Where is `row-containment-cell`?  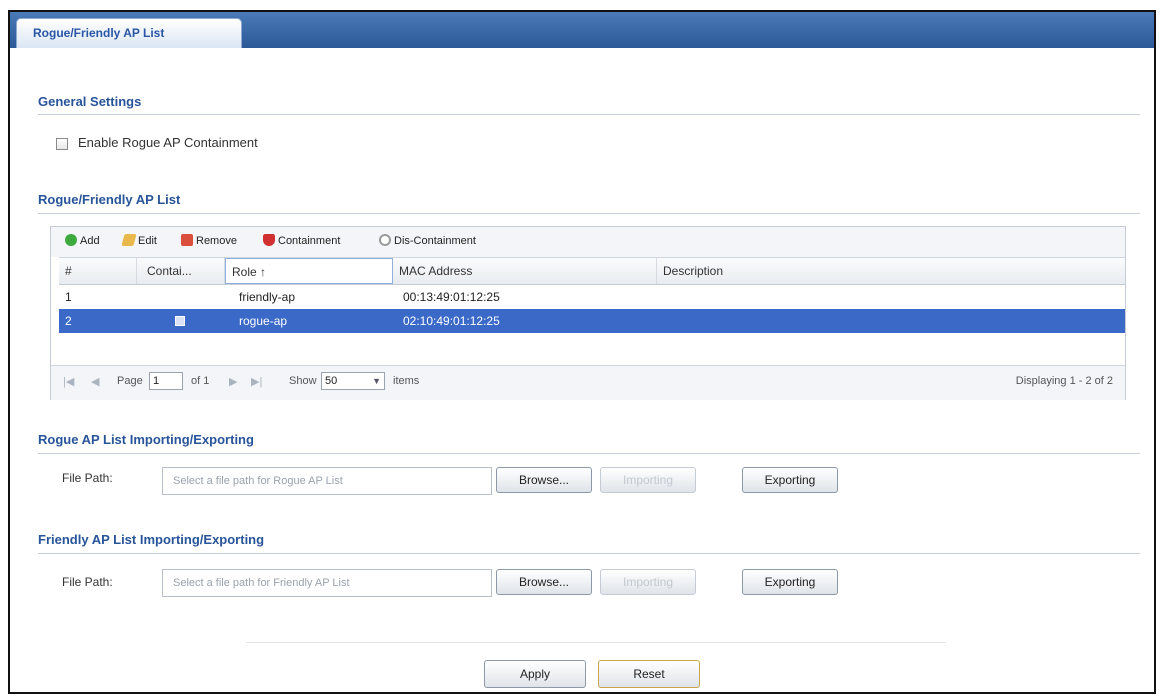
row-containment-cell is located at coordinates (184, 321).